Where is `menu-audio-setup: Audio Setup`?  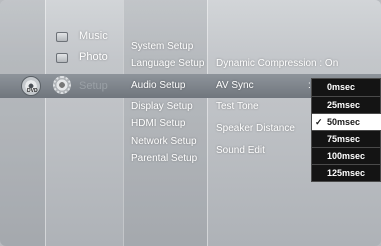
menu-audio-setup: Audio Setup is located at coordinates (158, 85).